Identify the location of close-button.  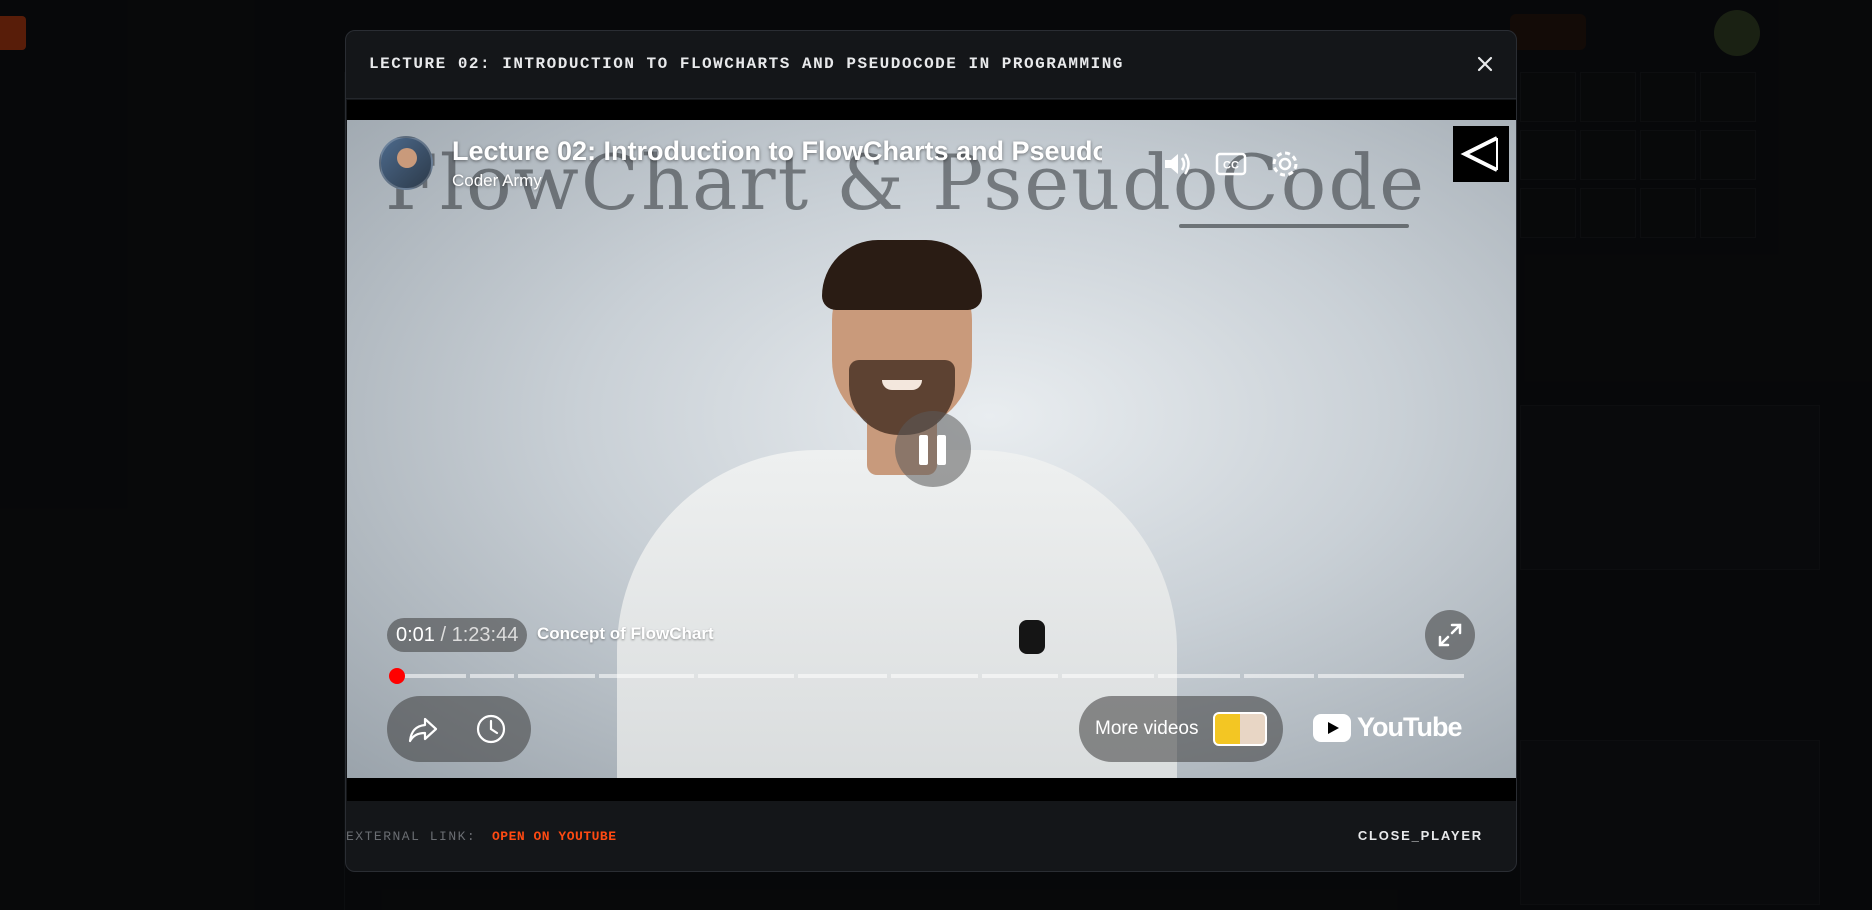
(1485, 64).